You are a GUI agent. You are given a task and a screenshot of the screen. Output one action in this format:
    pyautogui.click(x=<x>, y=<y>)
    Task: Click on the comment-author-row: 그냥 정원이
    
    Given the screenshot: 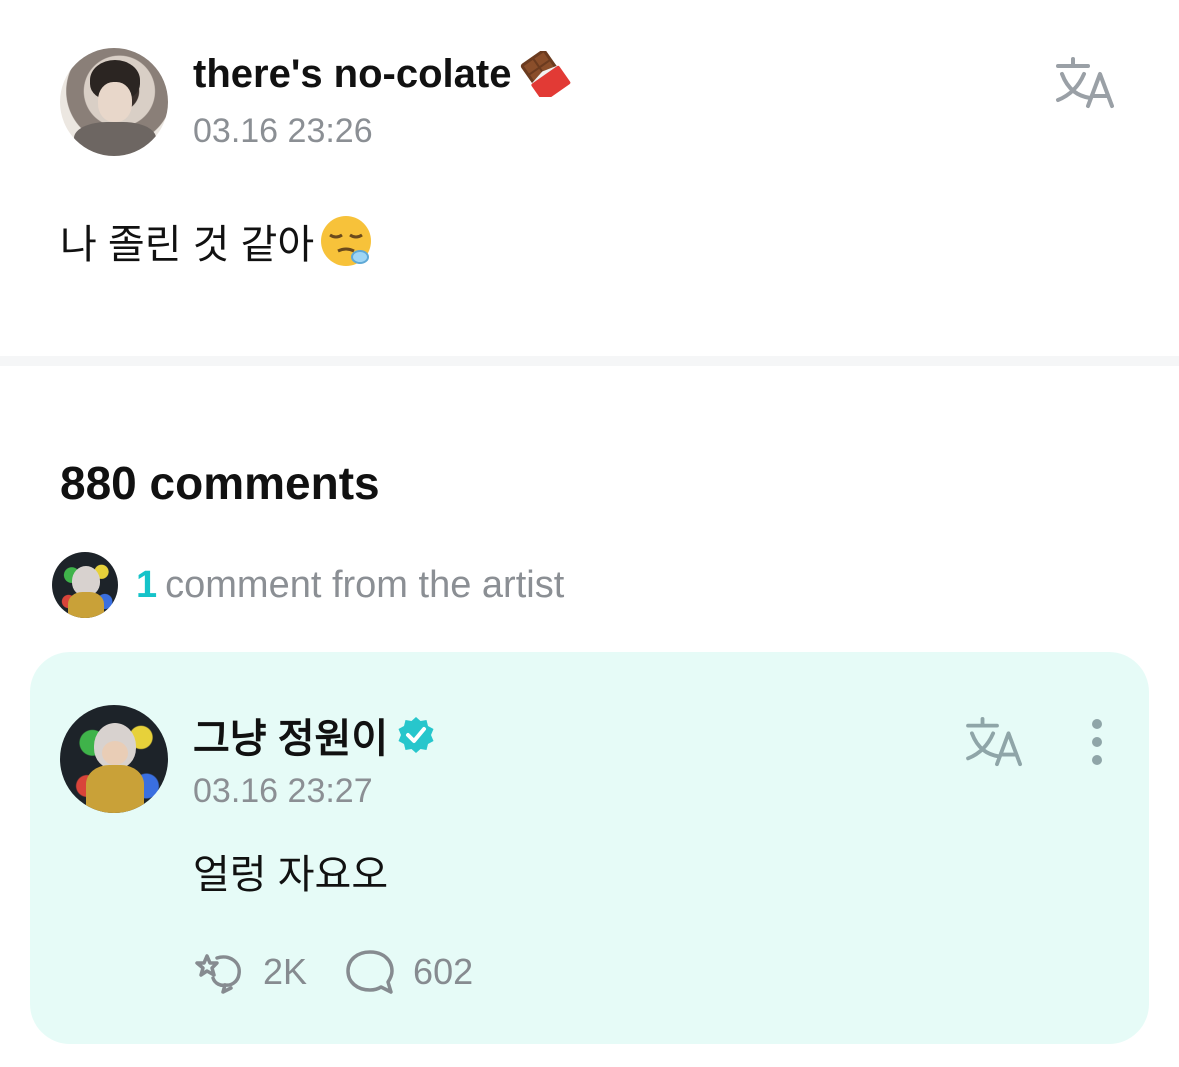 What is the action you would take?
    pyautogui.click(x=314, y=735)
    